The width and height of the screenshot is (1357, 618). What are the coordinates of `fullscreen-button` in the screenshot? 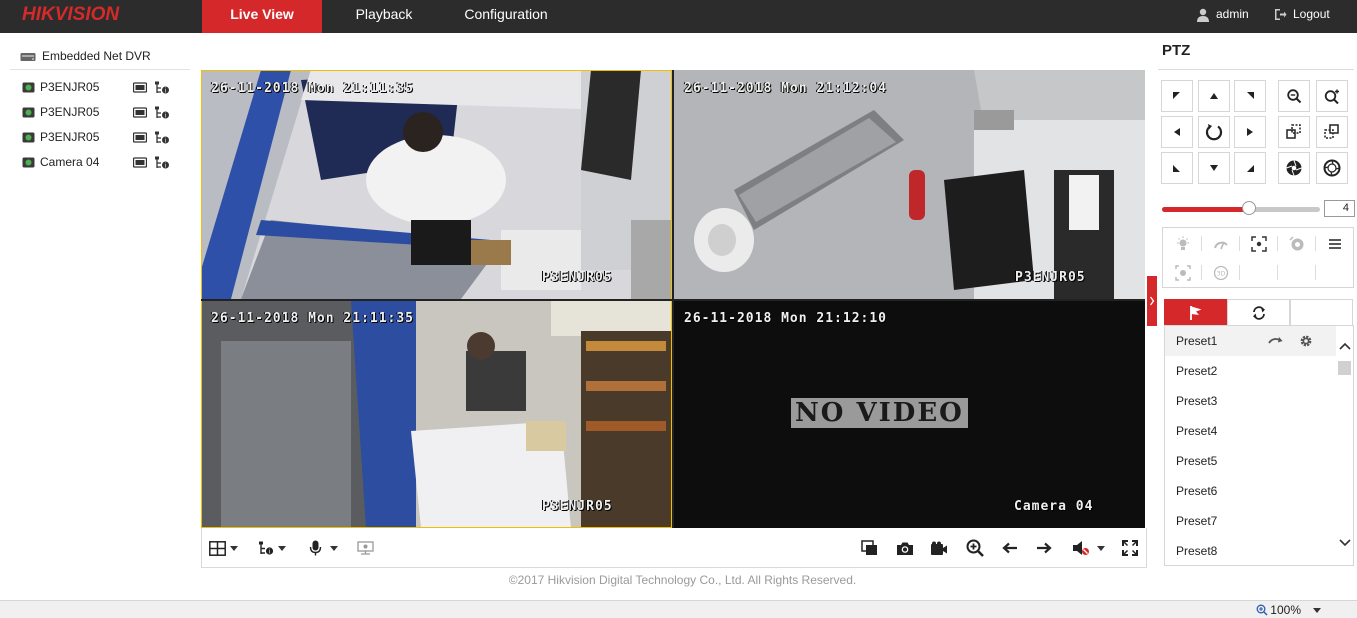 It's located at (1130, 548).